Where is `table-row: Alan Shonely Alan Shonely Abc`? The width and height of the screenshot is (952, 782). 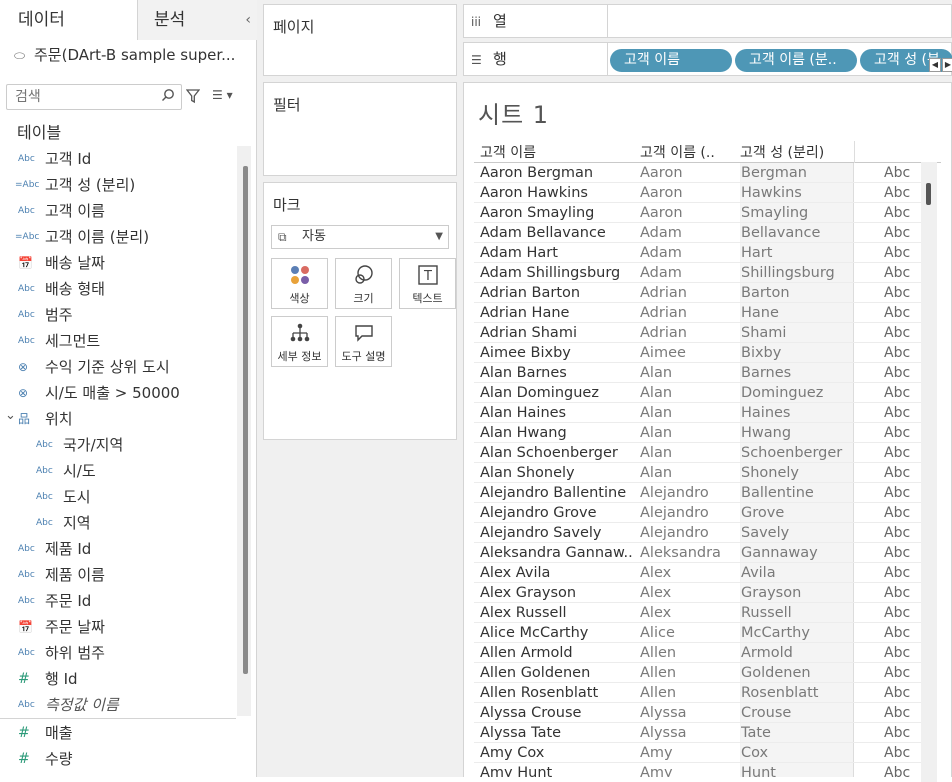 table-row: Alan Shonely Alan Shonely Abc is located at coordinates (697, 473).